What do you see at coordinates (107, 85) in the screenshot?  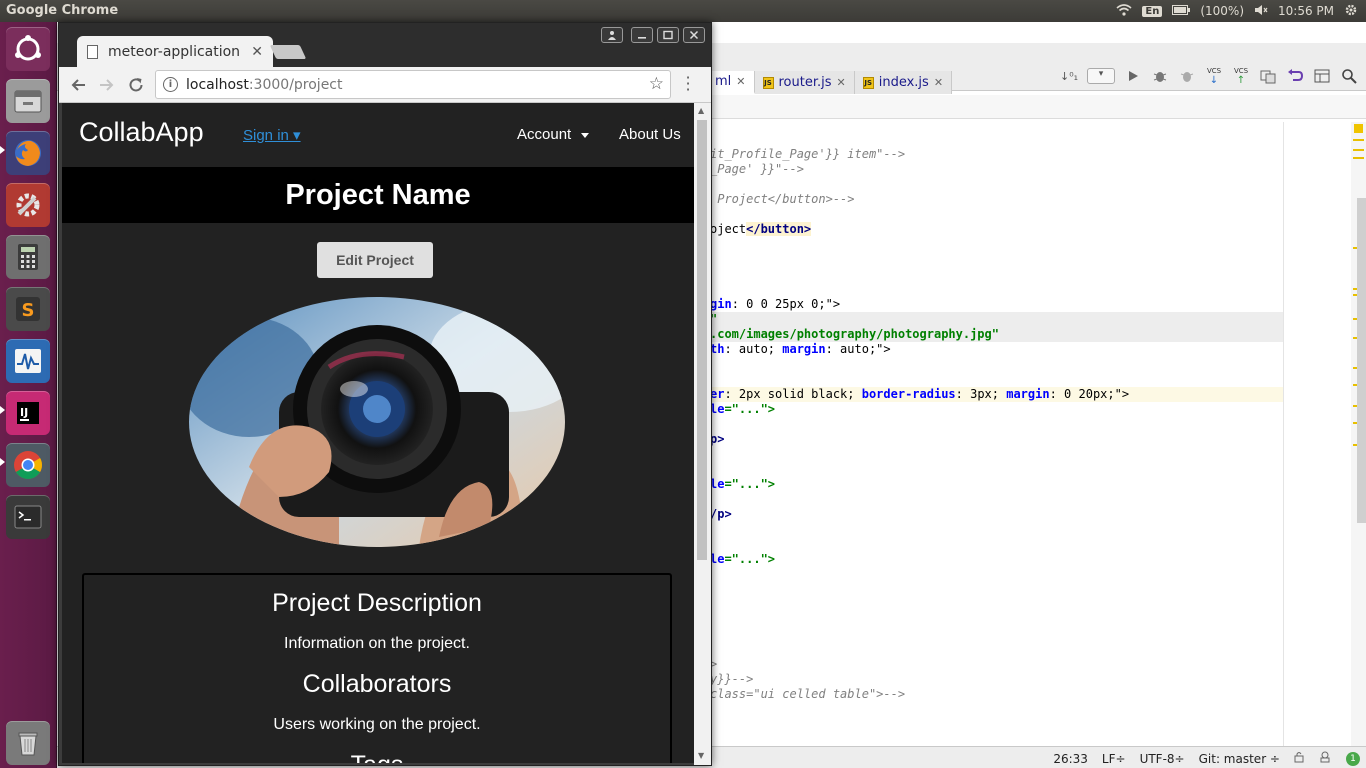 I see `forward-arrow-icon` at bounding box center [107, 85].